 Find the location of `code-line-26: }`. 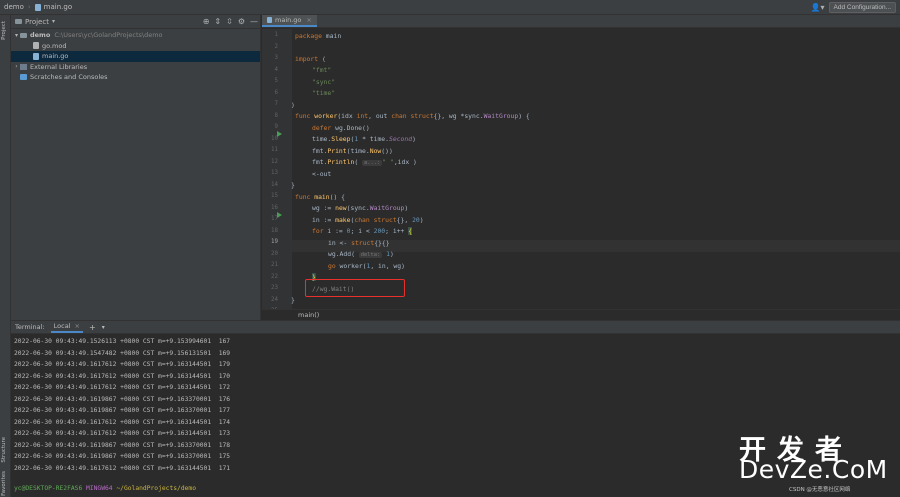

code-line-26: } is located at coordinates (293, 301).